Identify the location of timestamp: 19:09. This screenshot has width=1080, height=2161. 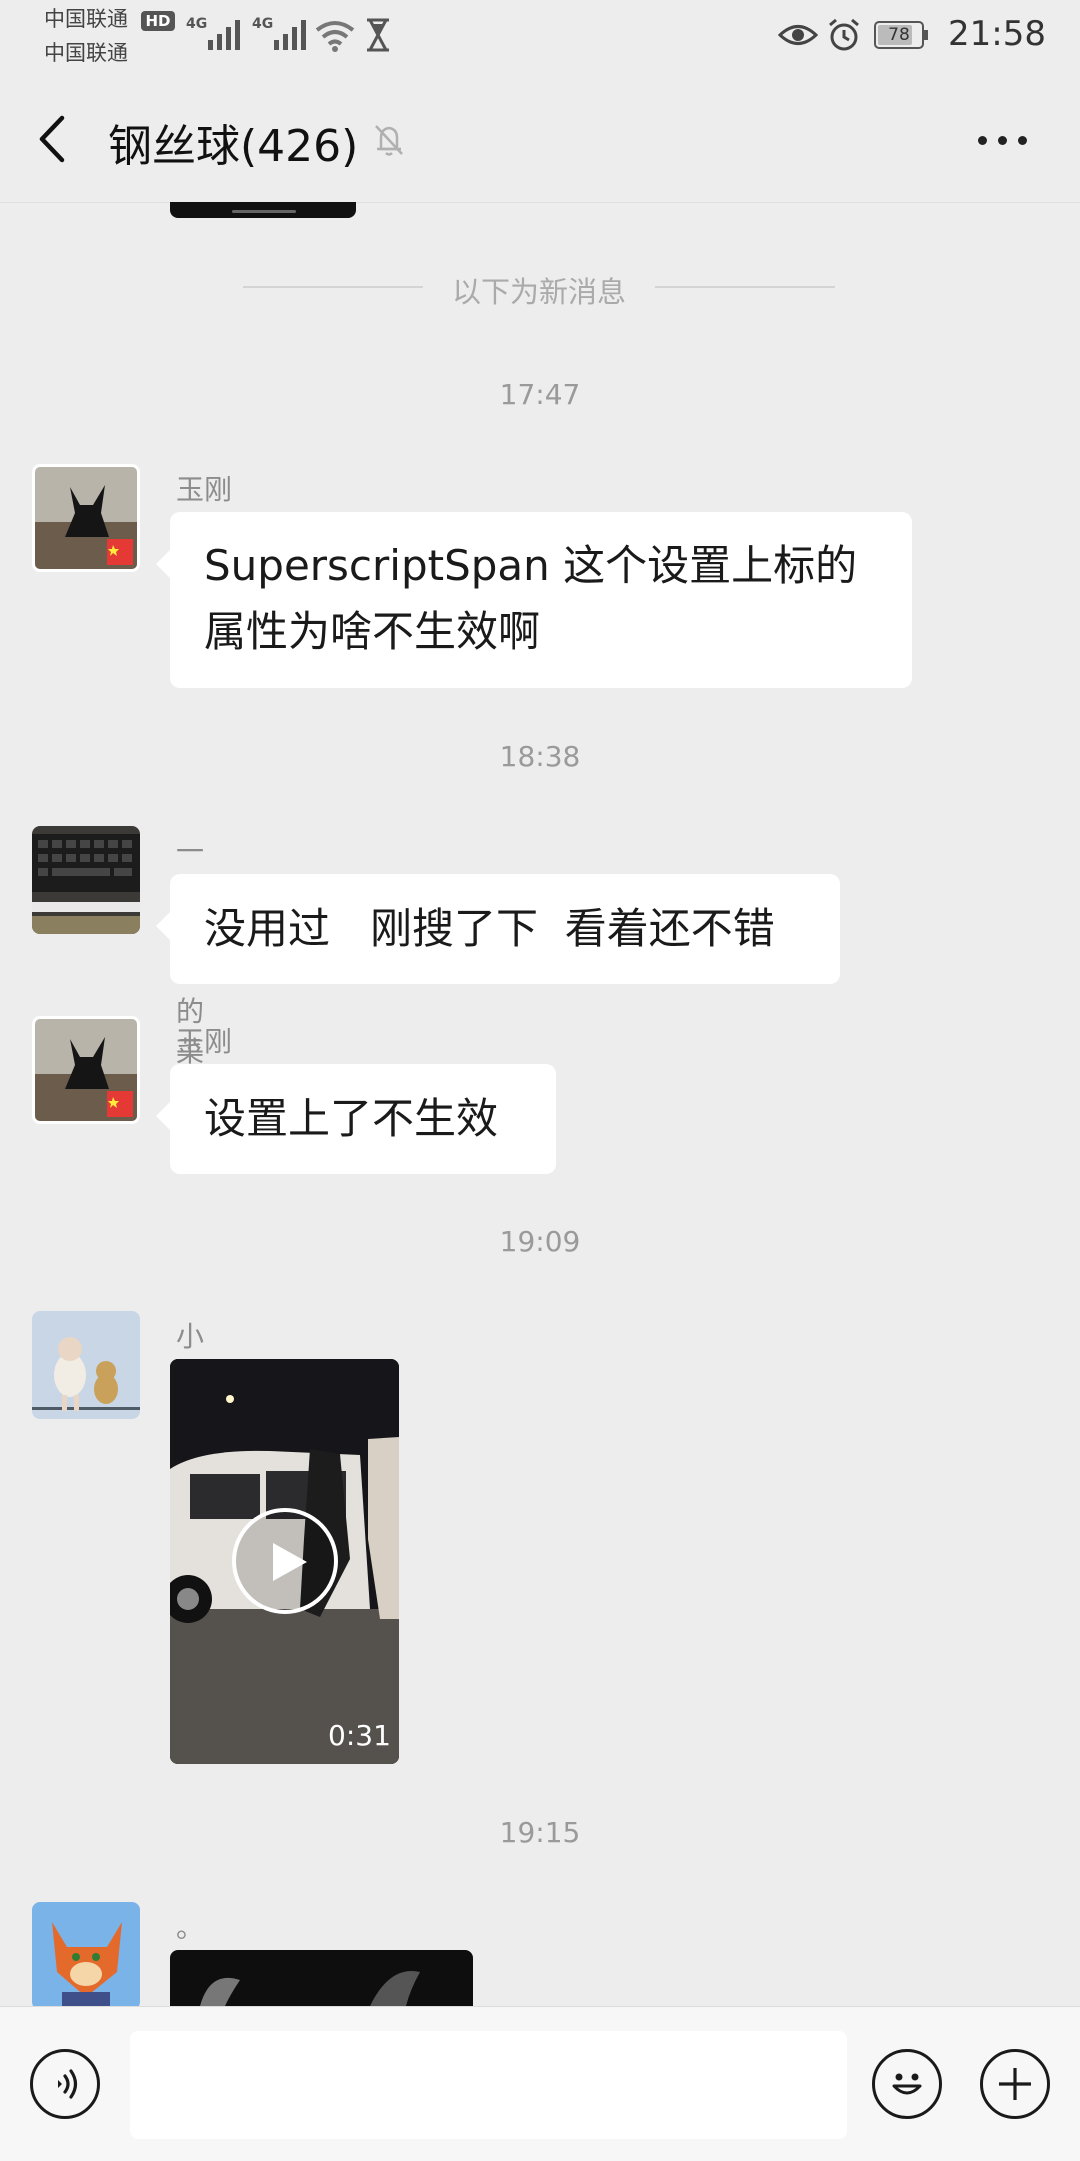
(540, 1241).